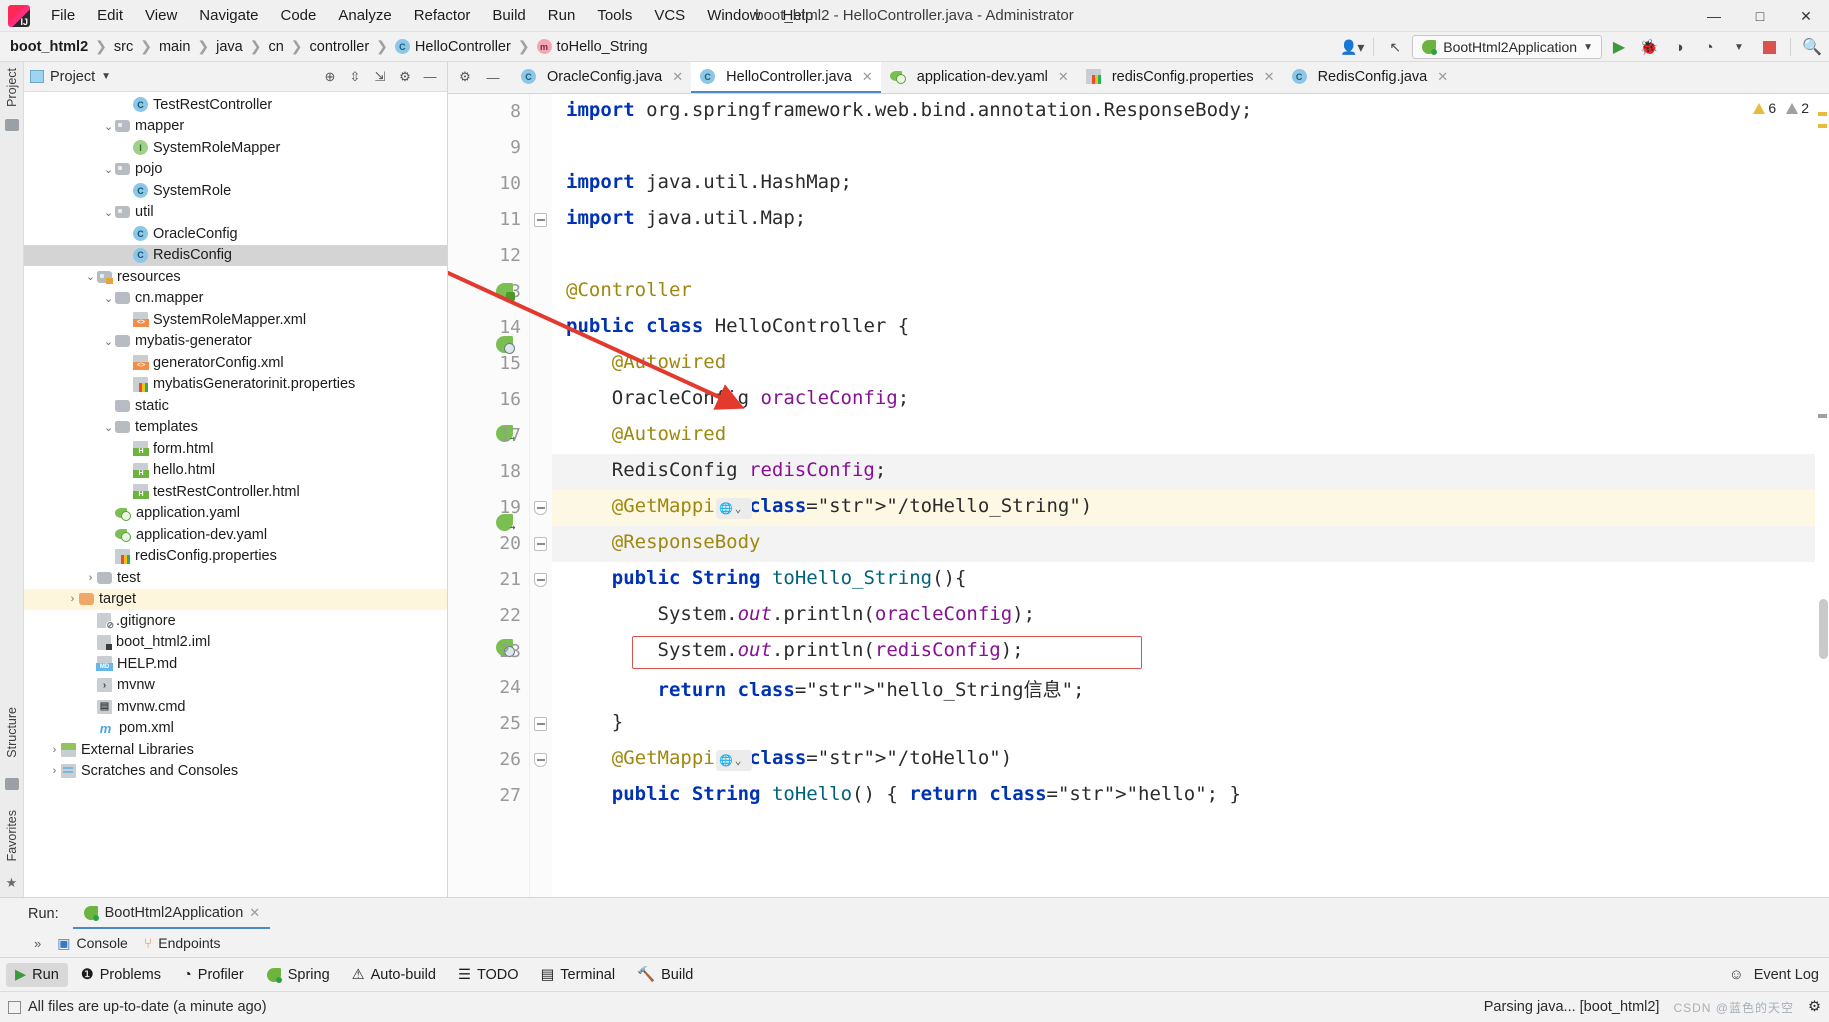 Image resolution: width=1829 pixels, height=1022 pixels. I want to click on status-checkbox-icon, so click(14, 1007).